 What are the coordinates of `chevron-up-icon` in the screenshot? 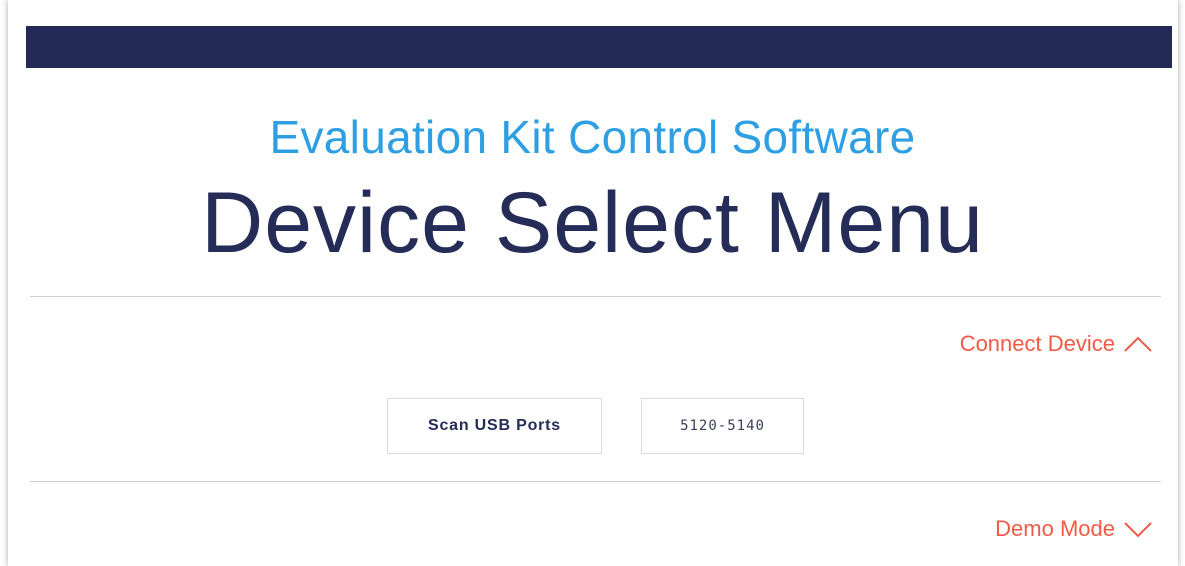 It's located at (1138, 344).